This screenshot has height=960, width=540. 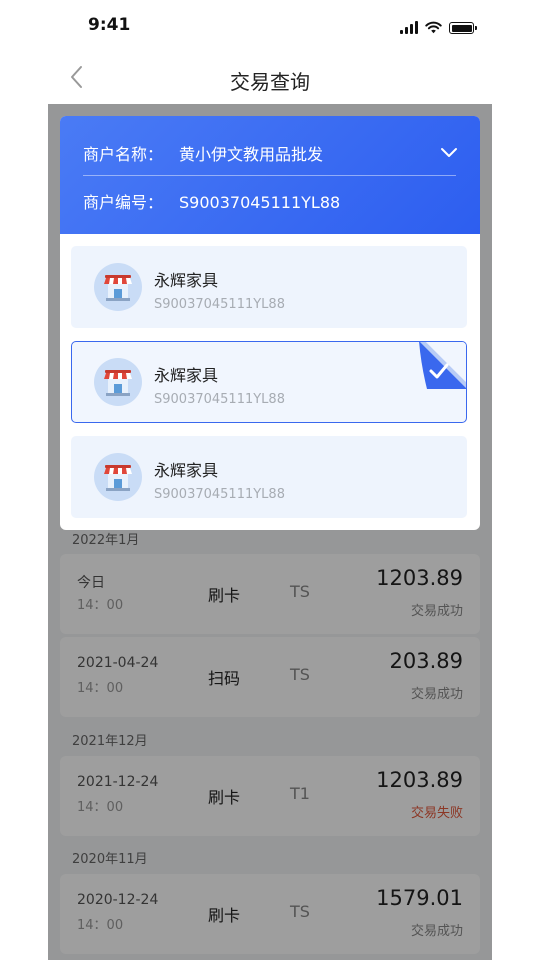 What do you see at coordinates (270, 82) in the screenshot?
I see `page-title: 交易查询` at bounding box center [270, 82].